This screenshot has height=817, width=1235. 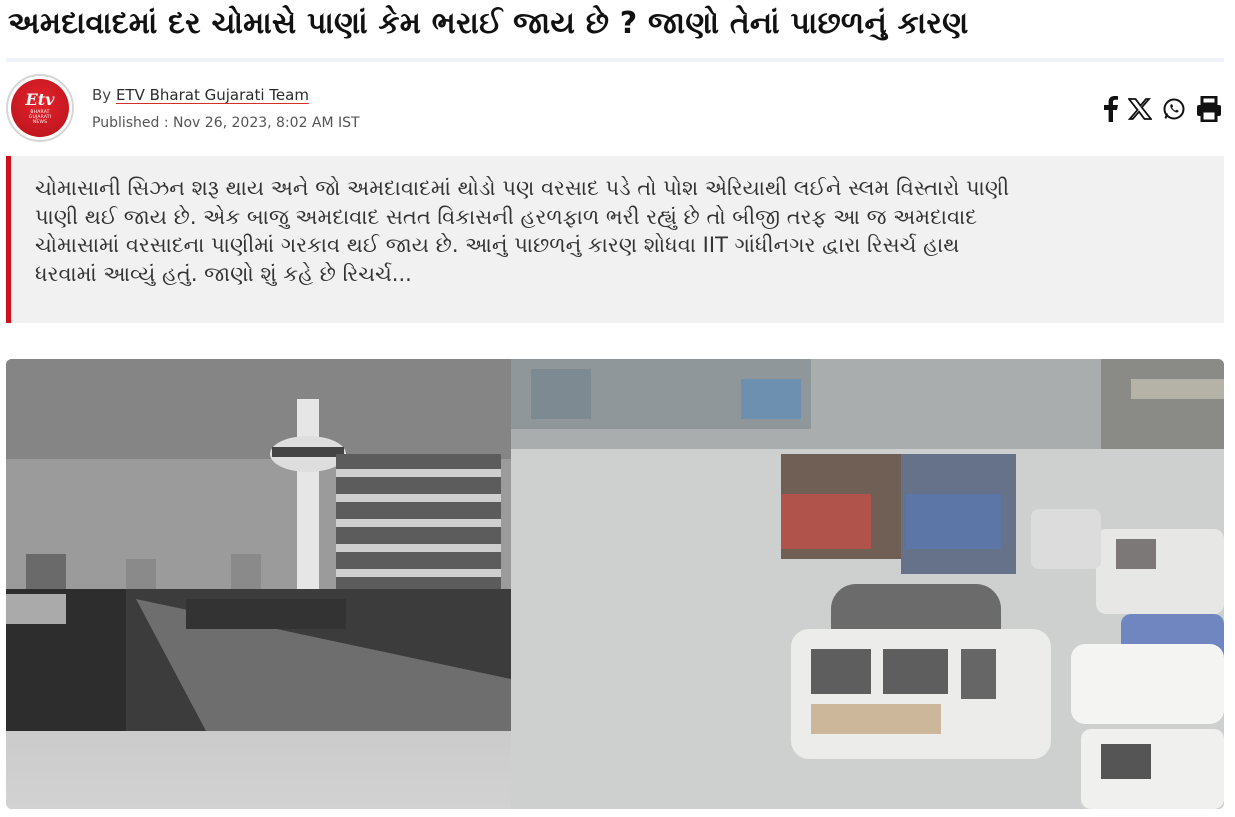 I want to click on author-link: ETV Bharat Gujarati Team, so click(x=212, y=95).